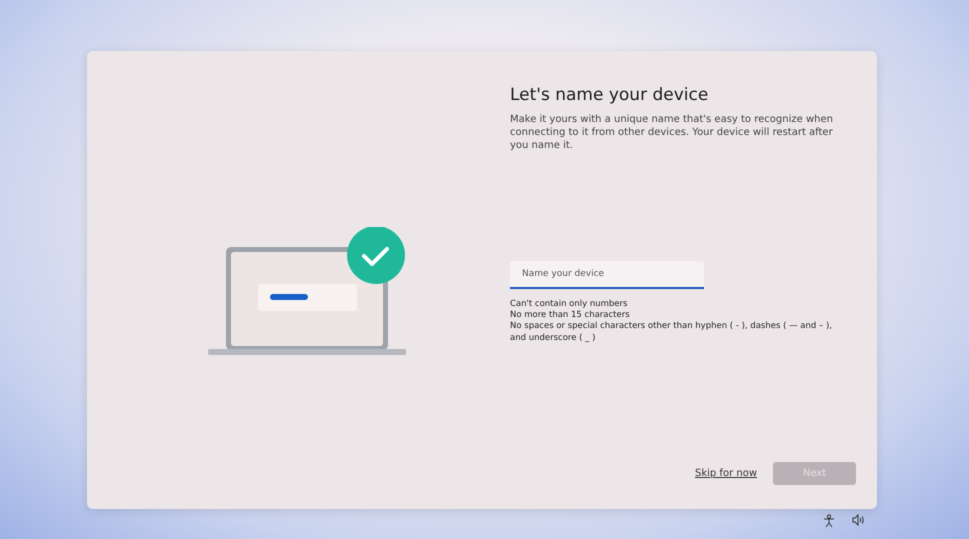  Describe the element at coordinates (859, 520) in the screenshot. I see `volume-icon` at that location.